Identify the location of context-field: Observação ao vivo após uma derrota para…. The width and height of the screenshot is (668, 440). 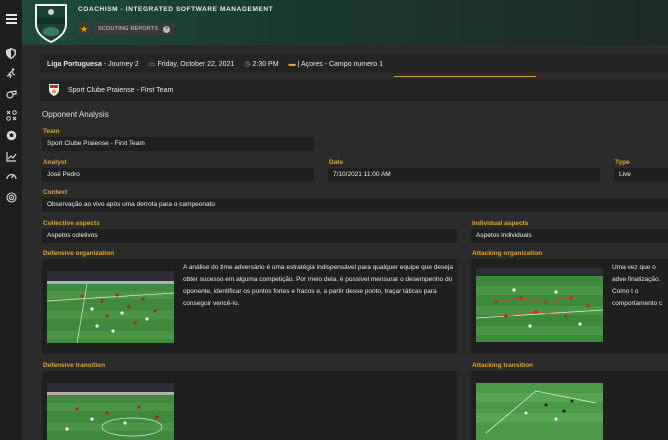
(355, 205).